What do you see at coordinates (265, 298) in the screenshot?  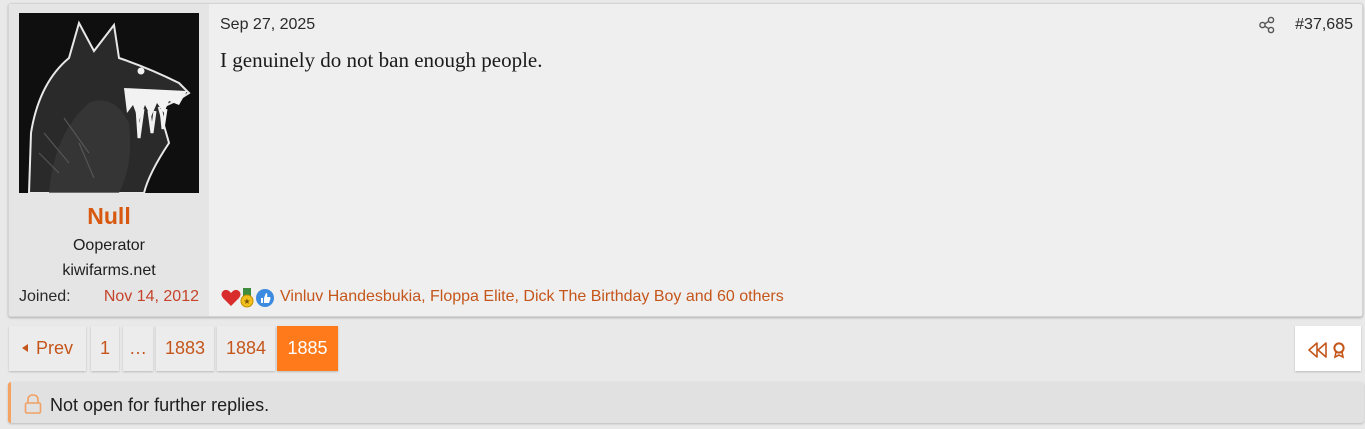 I see `thumbs-up-icon` at bounding box center [265, 298].